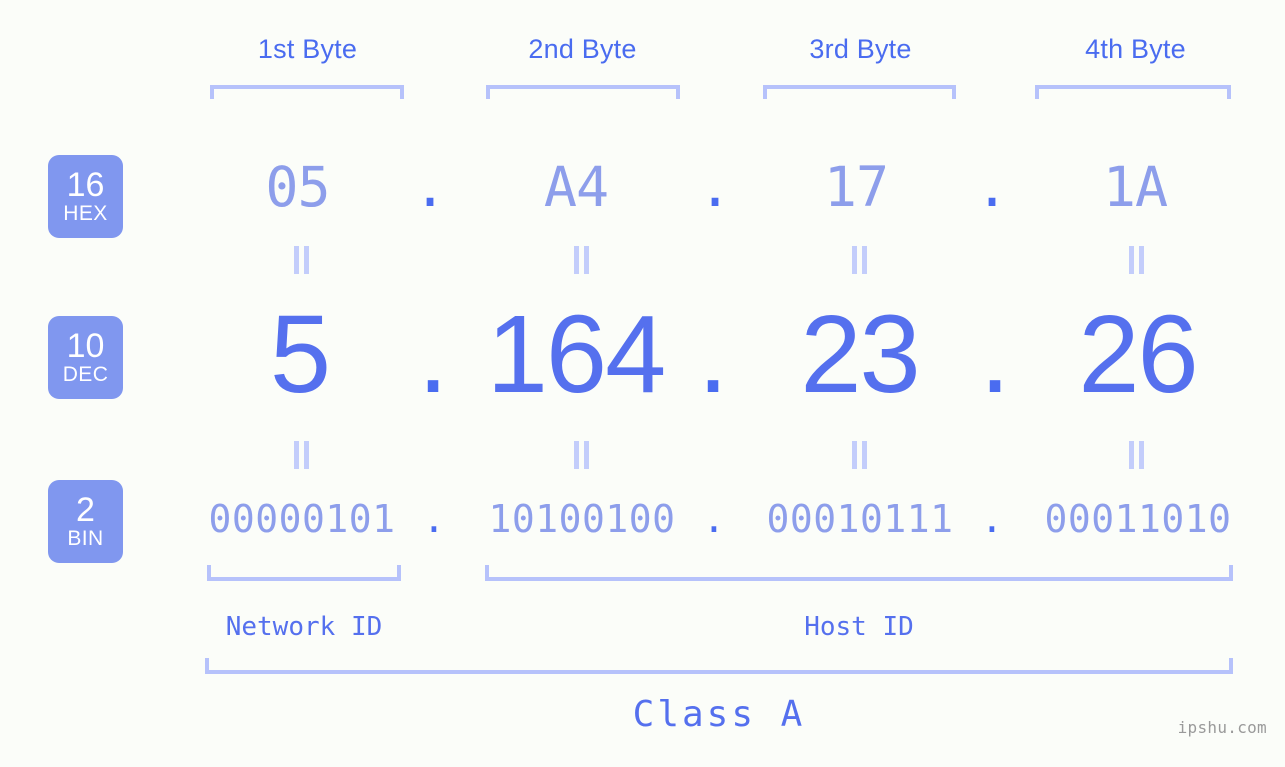 The width and height of the screenshot is (1285, 767). What do you see at coordinates (860, 354) in the screenshot?
I see `dec-value-byte-3: 23` at bounding box center [860, 354].